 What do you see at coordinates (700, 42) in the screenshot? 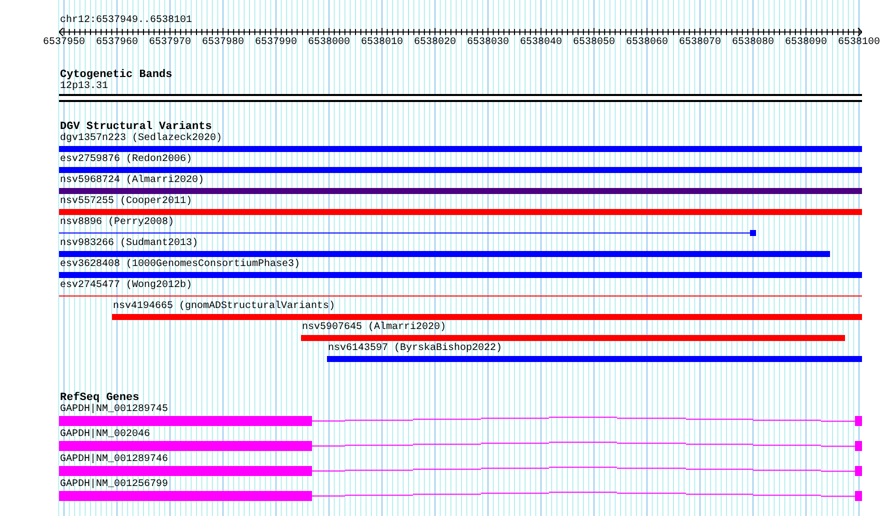
I see `tick-label: 6538070` at bounding box center [700, 42].